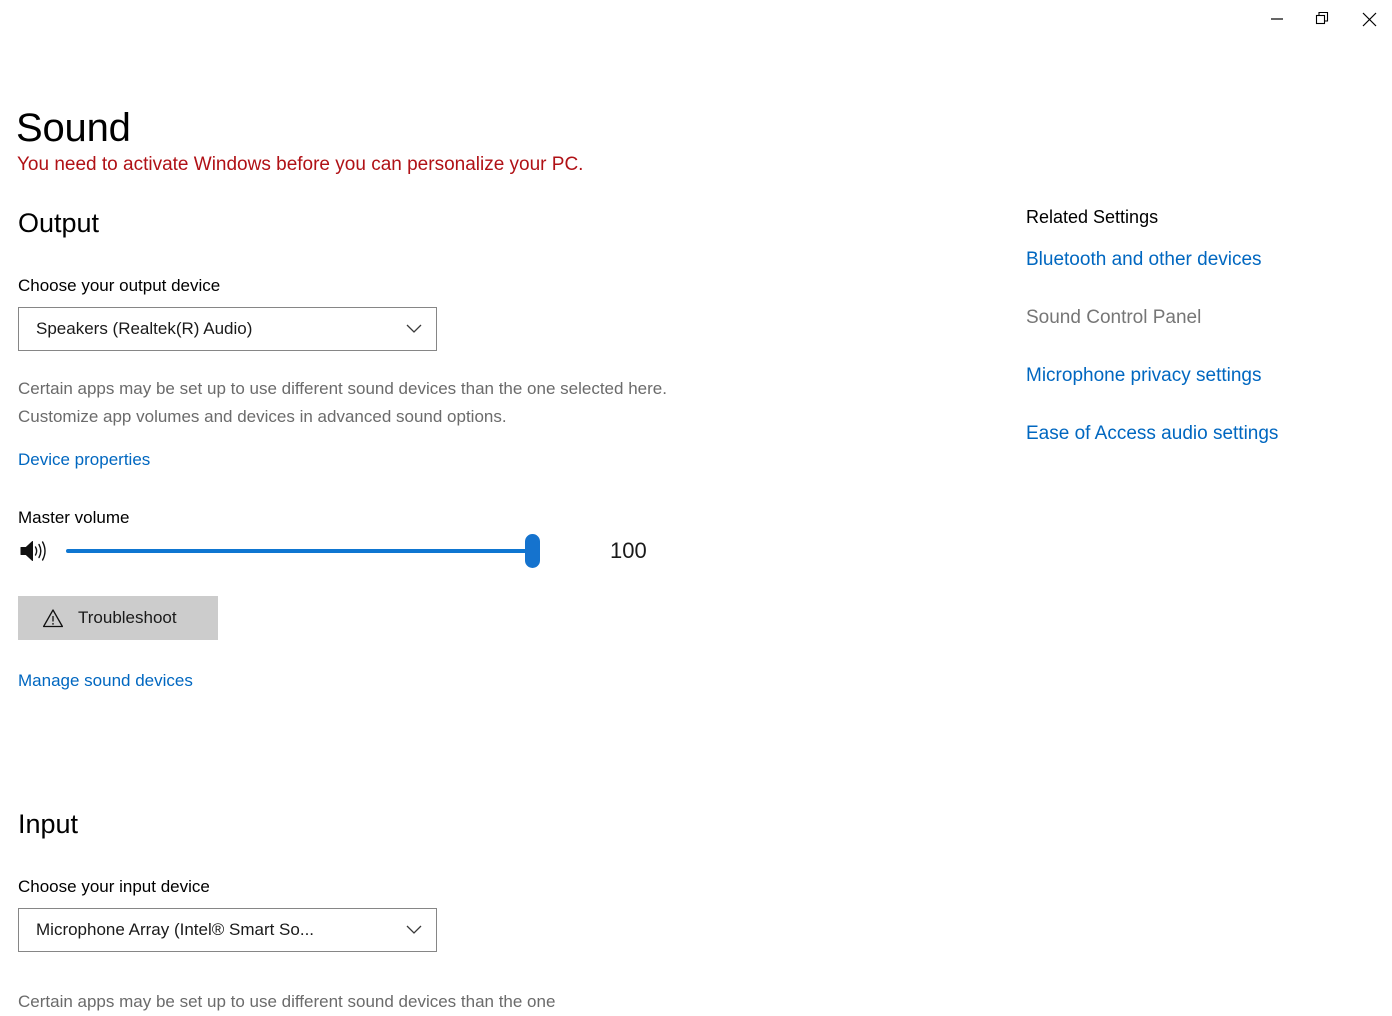 The width and height of the screenshot is (1392, 1016). I want to click on page-title: Sound, so click(73, 127).